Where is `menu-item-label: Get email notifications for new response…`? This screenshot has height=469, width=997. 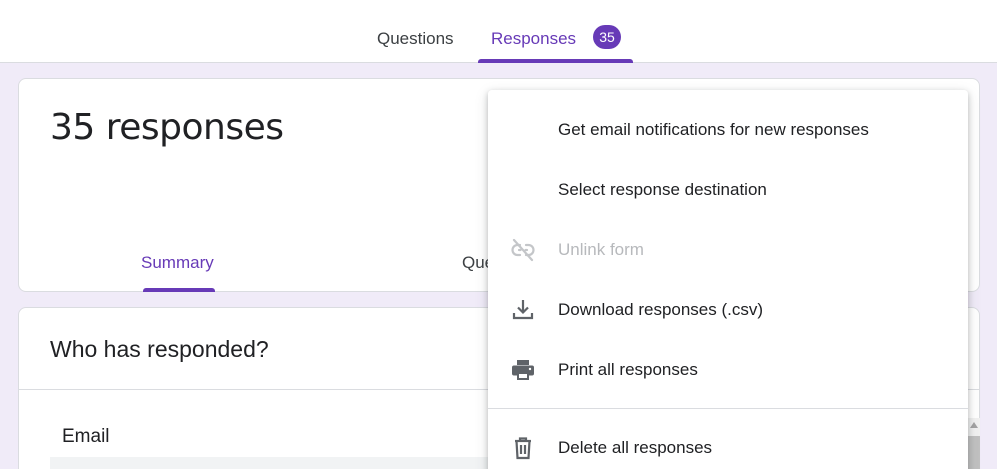 menu-item-label: Get email notifications for new response… is located at coordinates (713, 129).